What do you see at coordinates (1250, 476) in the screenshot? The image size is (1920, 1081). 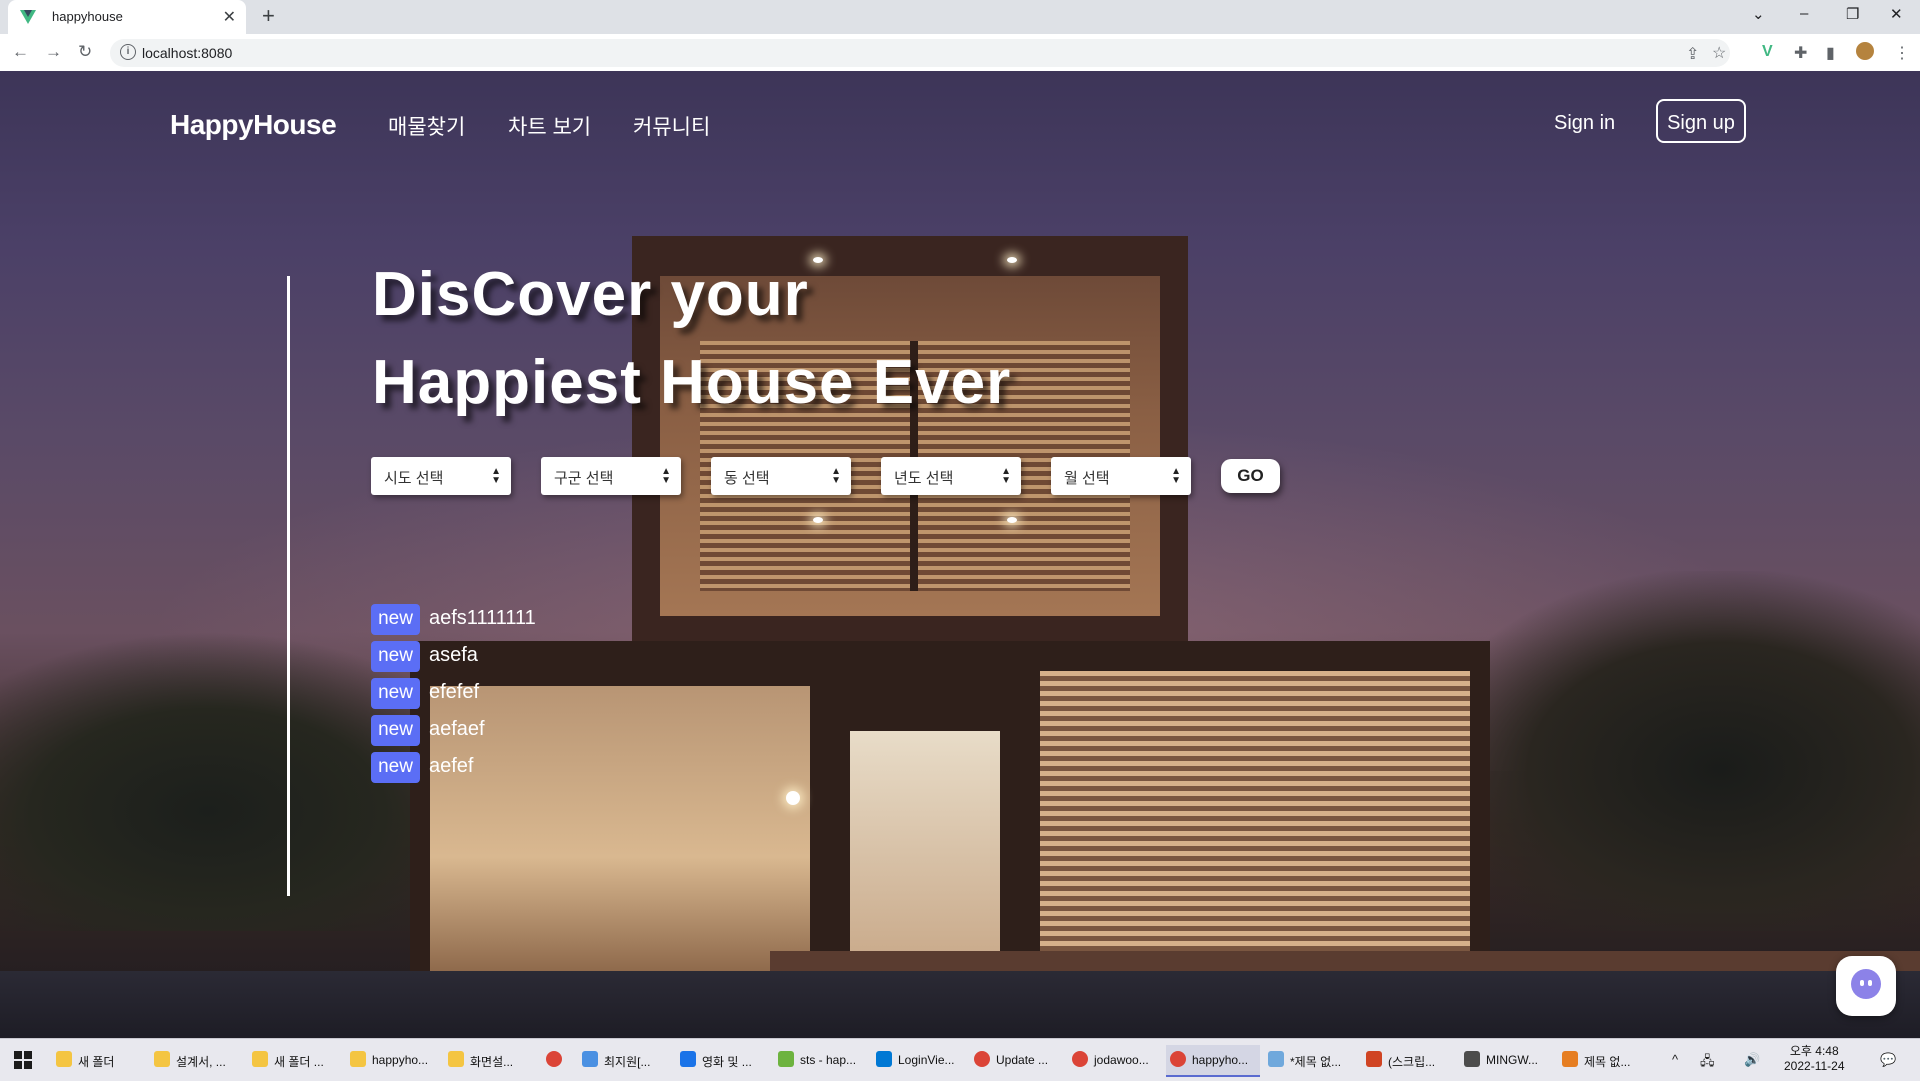 I see `go-button: GO` at bounding box center [1250, 476].